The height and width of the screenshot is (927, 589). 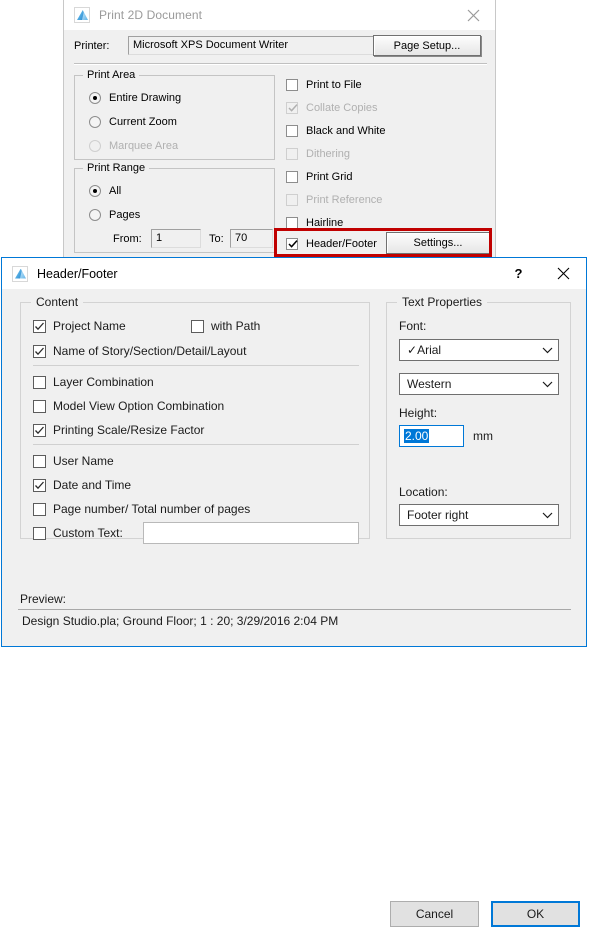 What do you see at coordinates (150, 351) in the screenshot?
I see `checkbox-name-of-story-label: Name of Story/Section/Detail/Layout` at bounding box center [150, 351].